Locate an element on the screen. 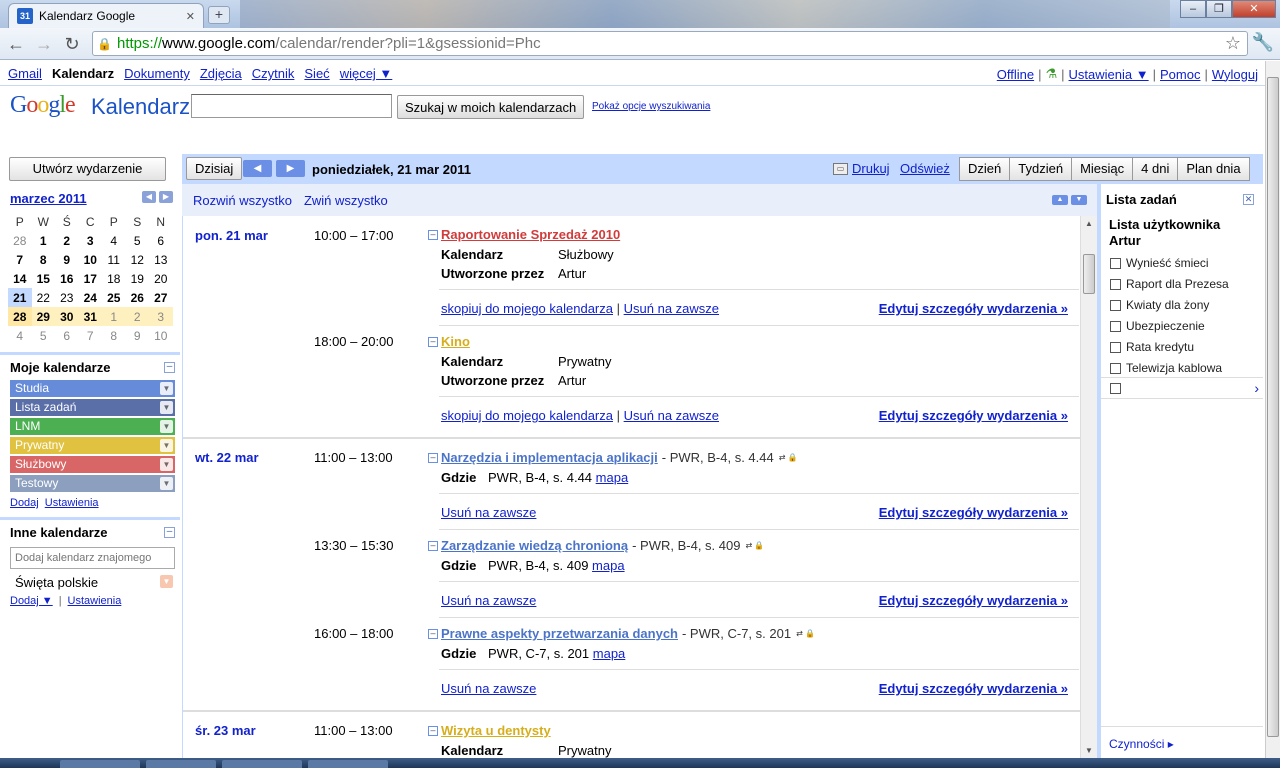 The height and width of the screenshot is (768, 1280). other-calendars-title: Inne kalendarze is located at coordinates (59, 532).